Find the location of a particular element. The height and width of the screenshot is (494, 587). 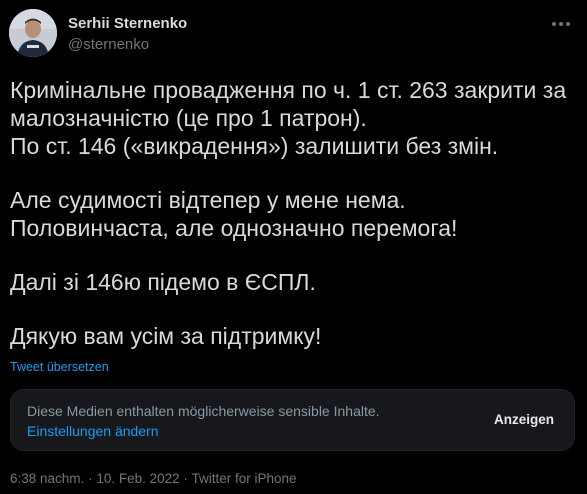

tweet-time: 6:38 nachm. is located at coordinates (47, 478).